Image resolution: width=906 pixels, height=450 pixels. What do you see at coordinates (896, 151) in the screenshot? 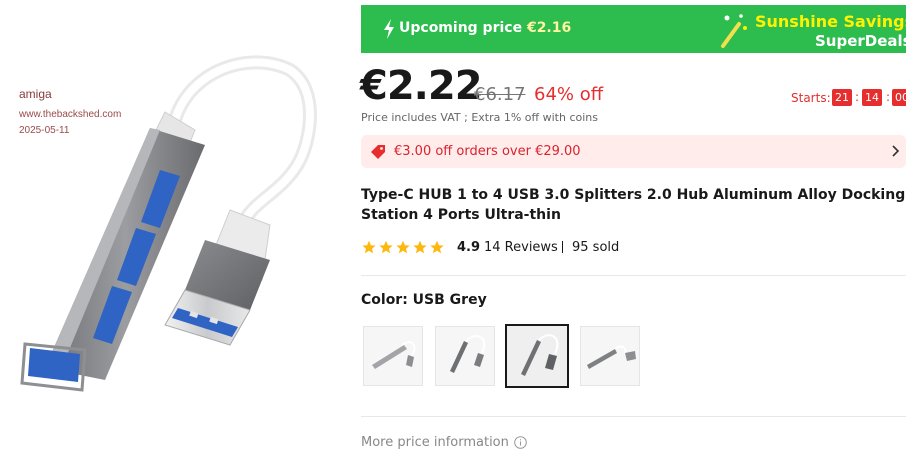
I see `chevron-right-icon` at bounding box center [896, 151].